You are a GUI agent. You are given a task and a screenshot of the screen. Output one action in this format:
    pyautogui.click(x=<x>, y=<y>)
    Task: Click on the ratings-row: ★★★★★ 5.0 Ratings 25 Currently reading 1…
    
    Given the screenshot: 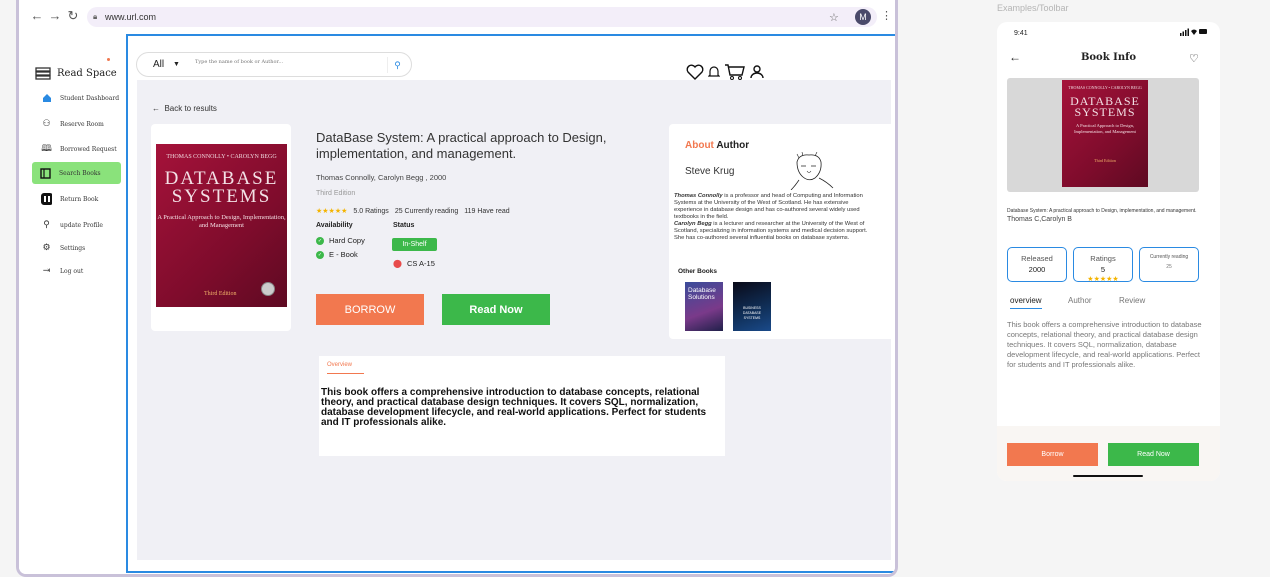 What is the action you would take?
    pyautogui.click(x=413, y=211)
    